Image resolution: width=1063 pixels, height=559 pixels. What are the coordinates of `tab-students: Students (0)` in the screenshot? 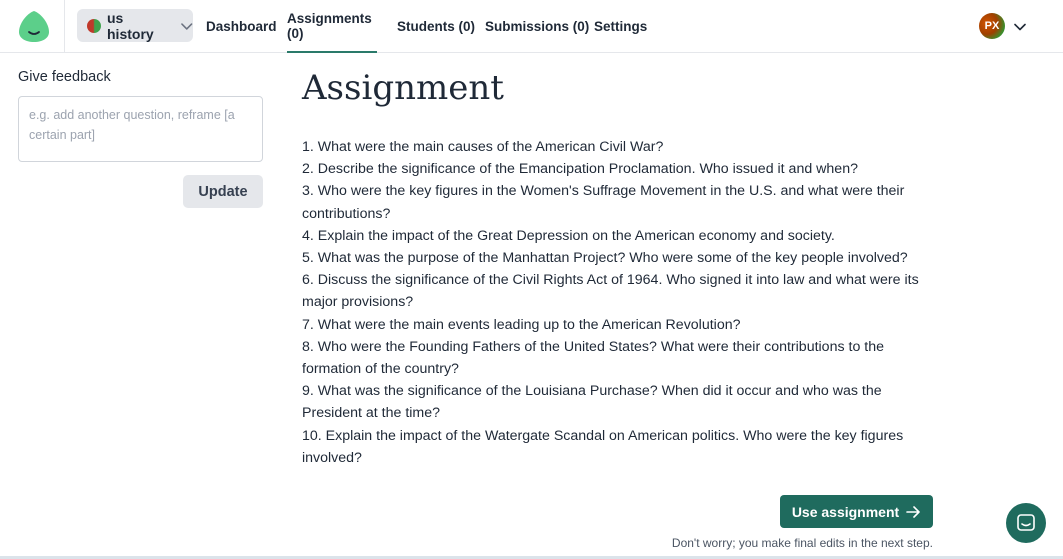 It's located at (436, 26).